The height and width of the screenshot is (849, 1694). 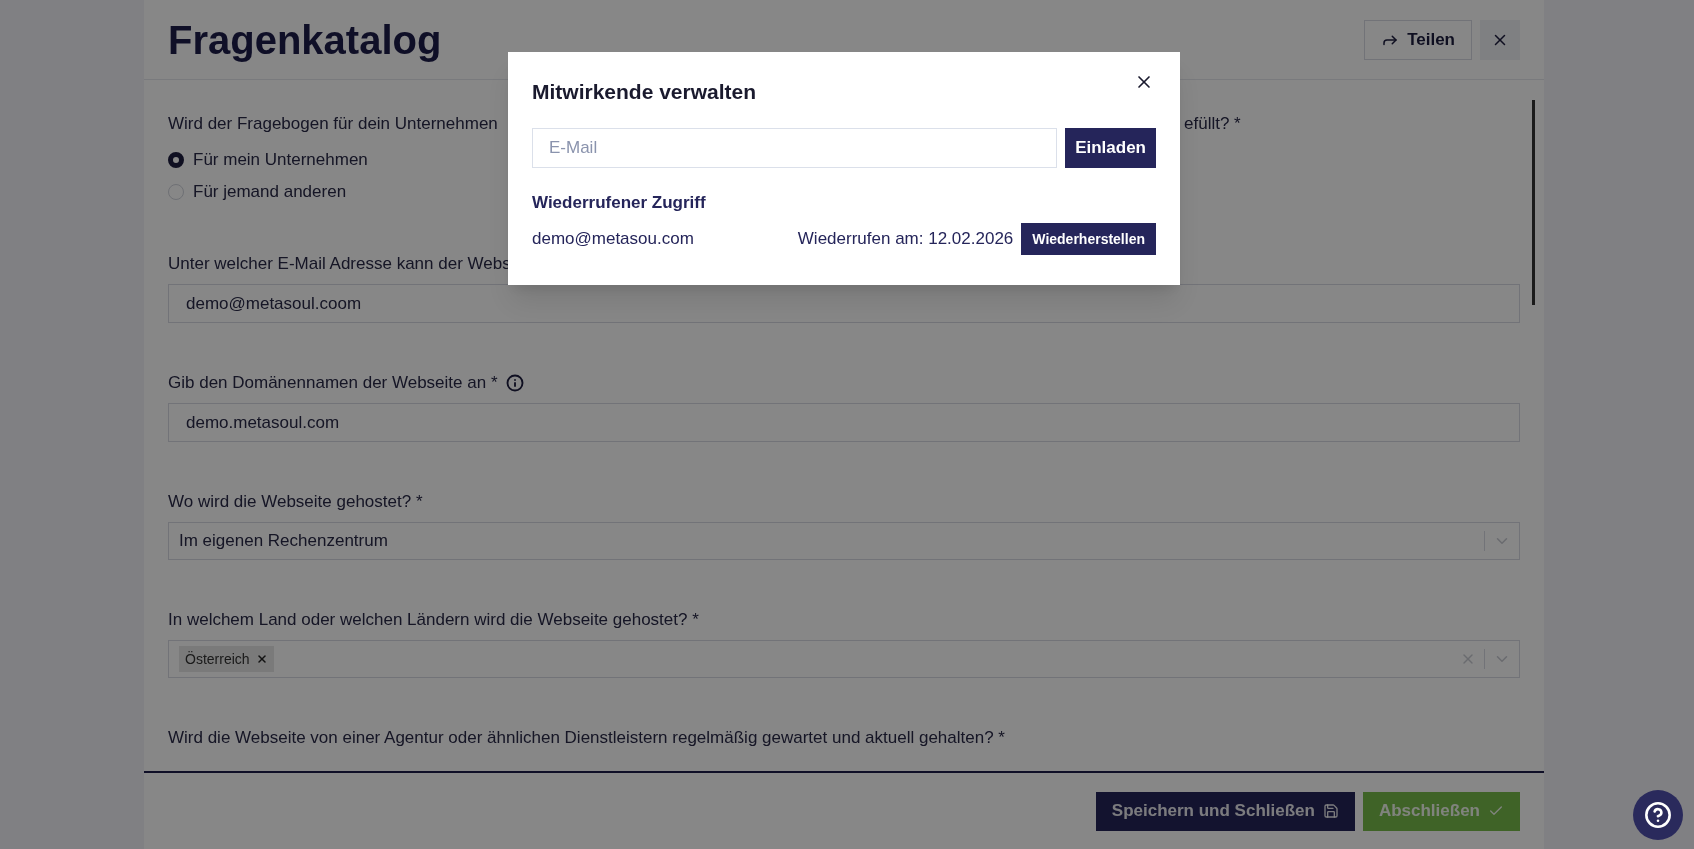 I want to click on question-label: Wird die Webseite von einer Agentur oder ähnlichen Dienstleistern regelmäßig gewartet und aktuell gehalten? *, so click(x=586, y=737).